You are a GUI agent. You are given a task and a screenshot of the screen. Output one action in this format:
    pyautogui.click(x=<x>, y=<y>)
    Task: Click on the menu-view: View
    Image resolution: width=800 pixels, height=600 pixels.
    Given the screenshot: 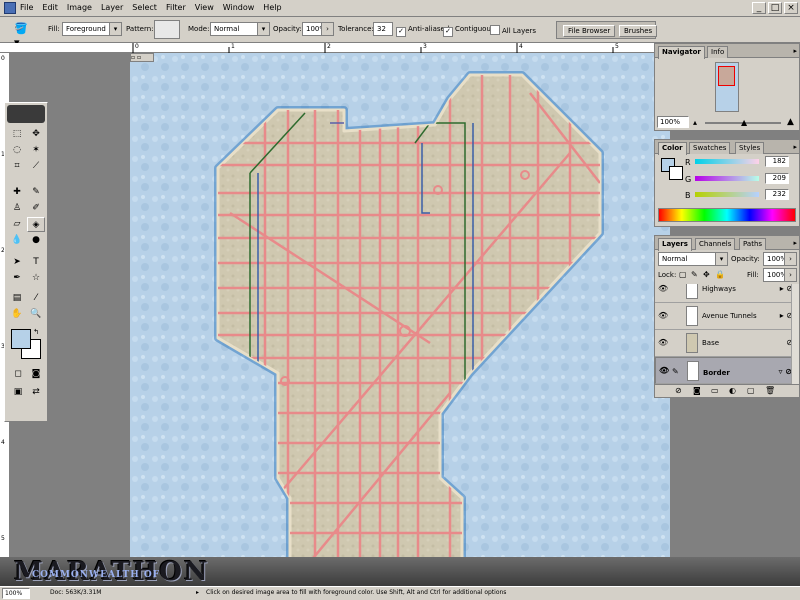 What is the action you would take?
    pyautogui.click(x=204, y=7)
    